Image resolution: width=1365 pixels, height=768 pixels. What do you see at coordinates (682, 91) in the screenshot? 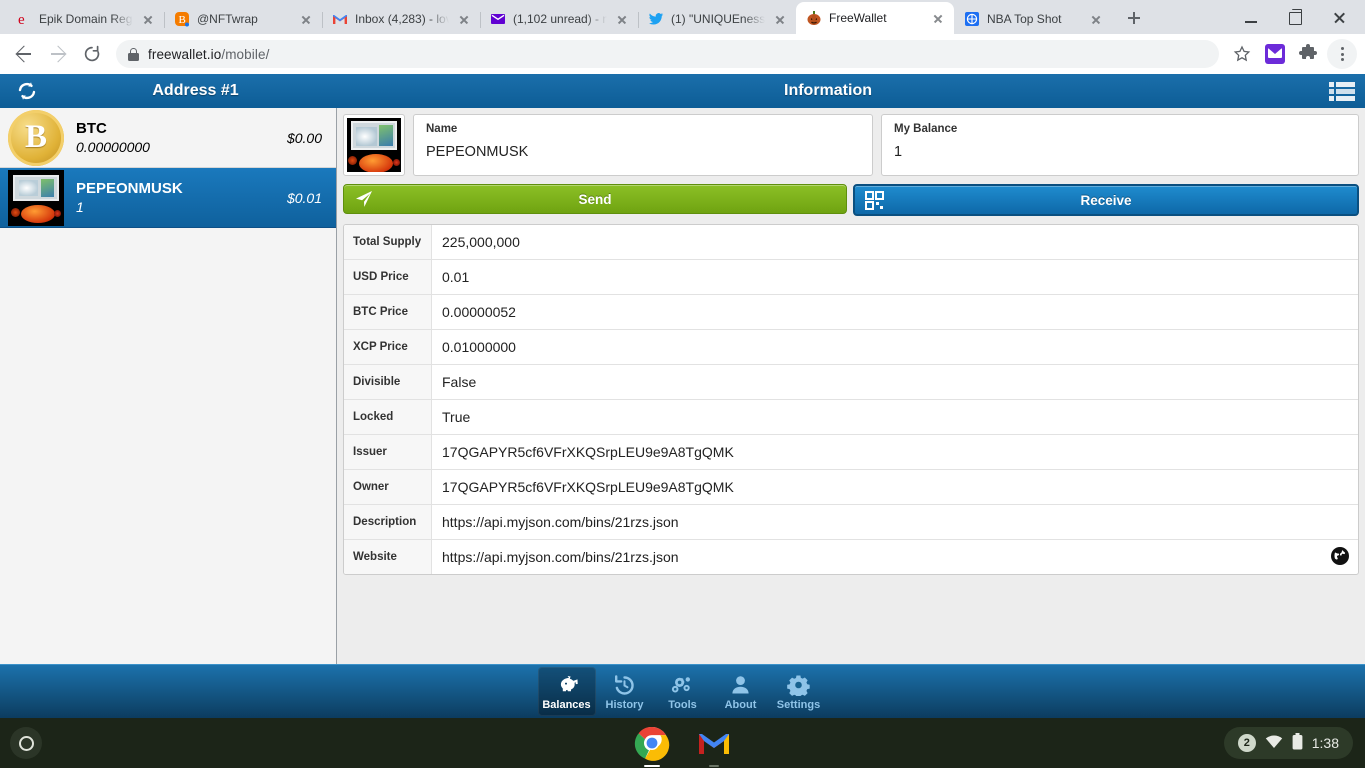
I see `app-header: Address #1 Information` at bounding box center [682, 91].